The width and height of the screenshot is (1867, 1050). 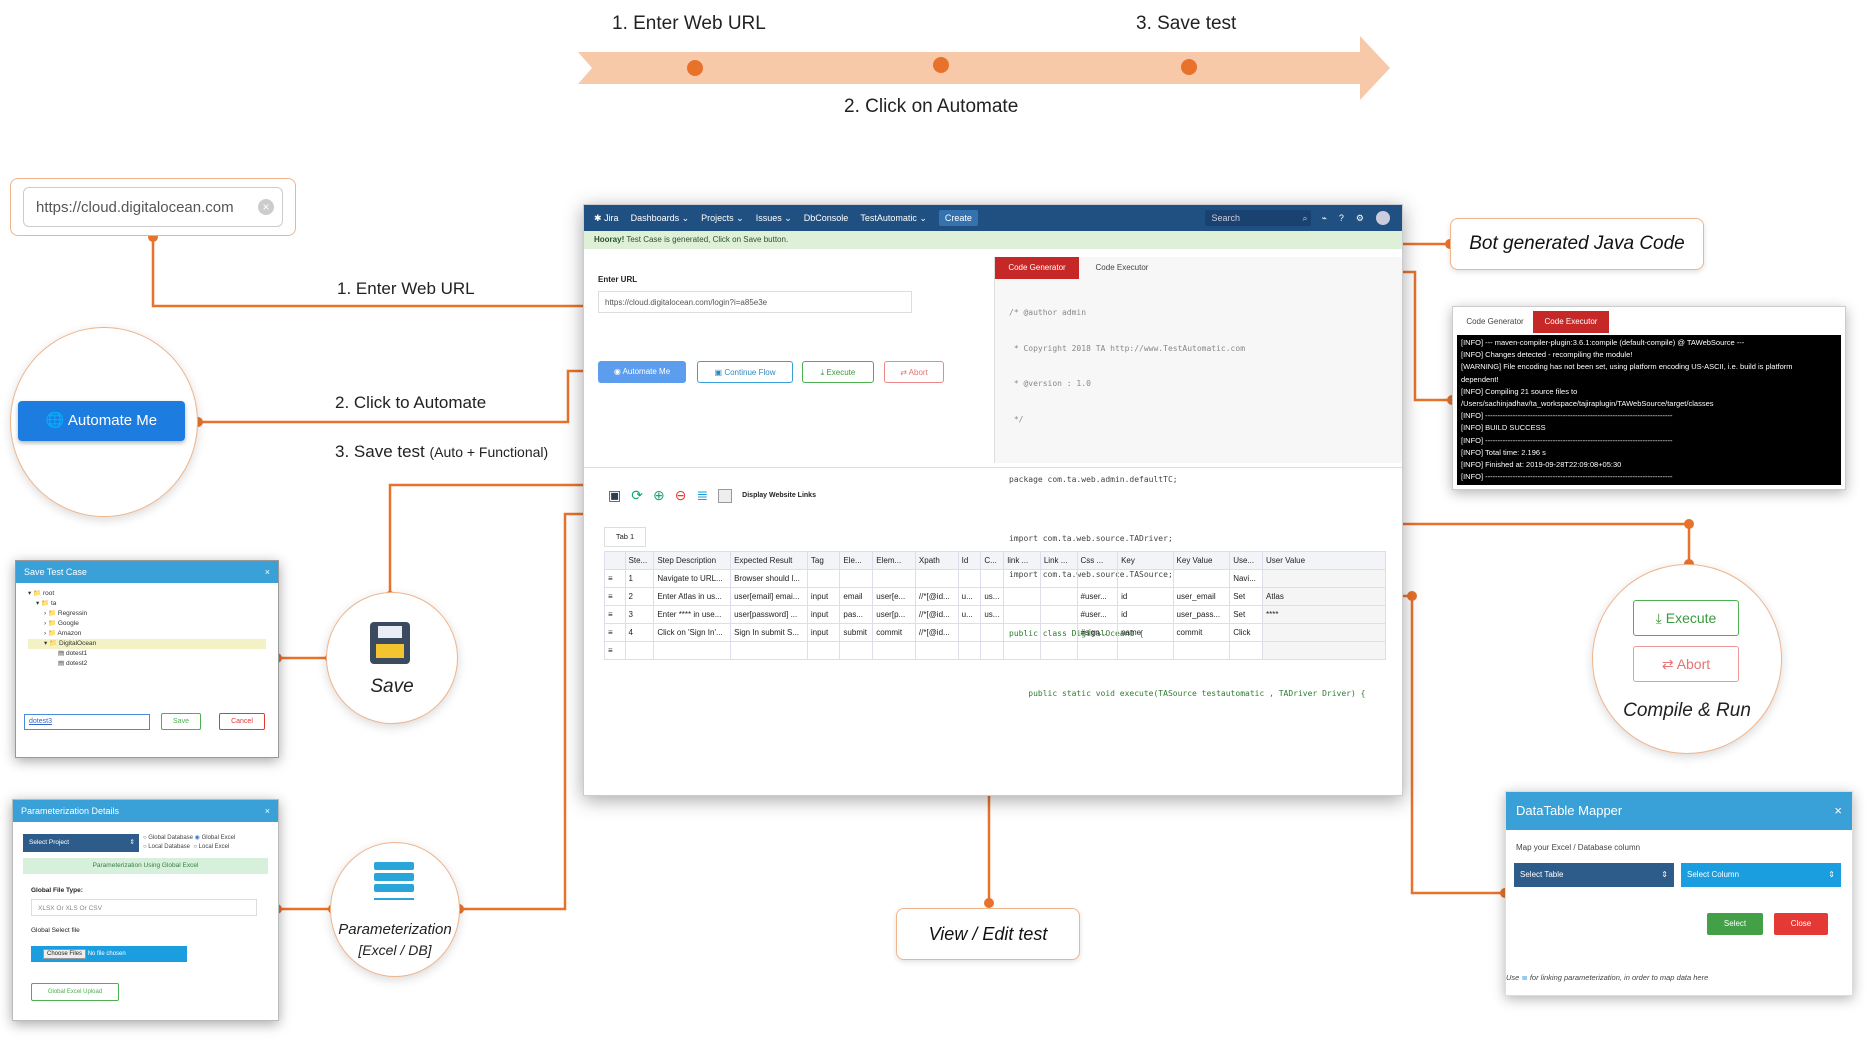 I want to click on nav-testautomatic: TestAutomatic ⌄, so click(x=893, y=218).